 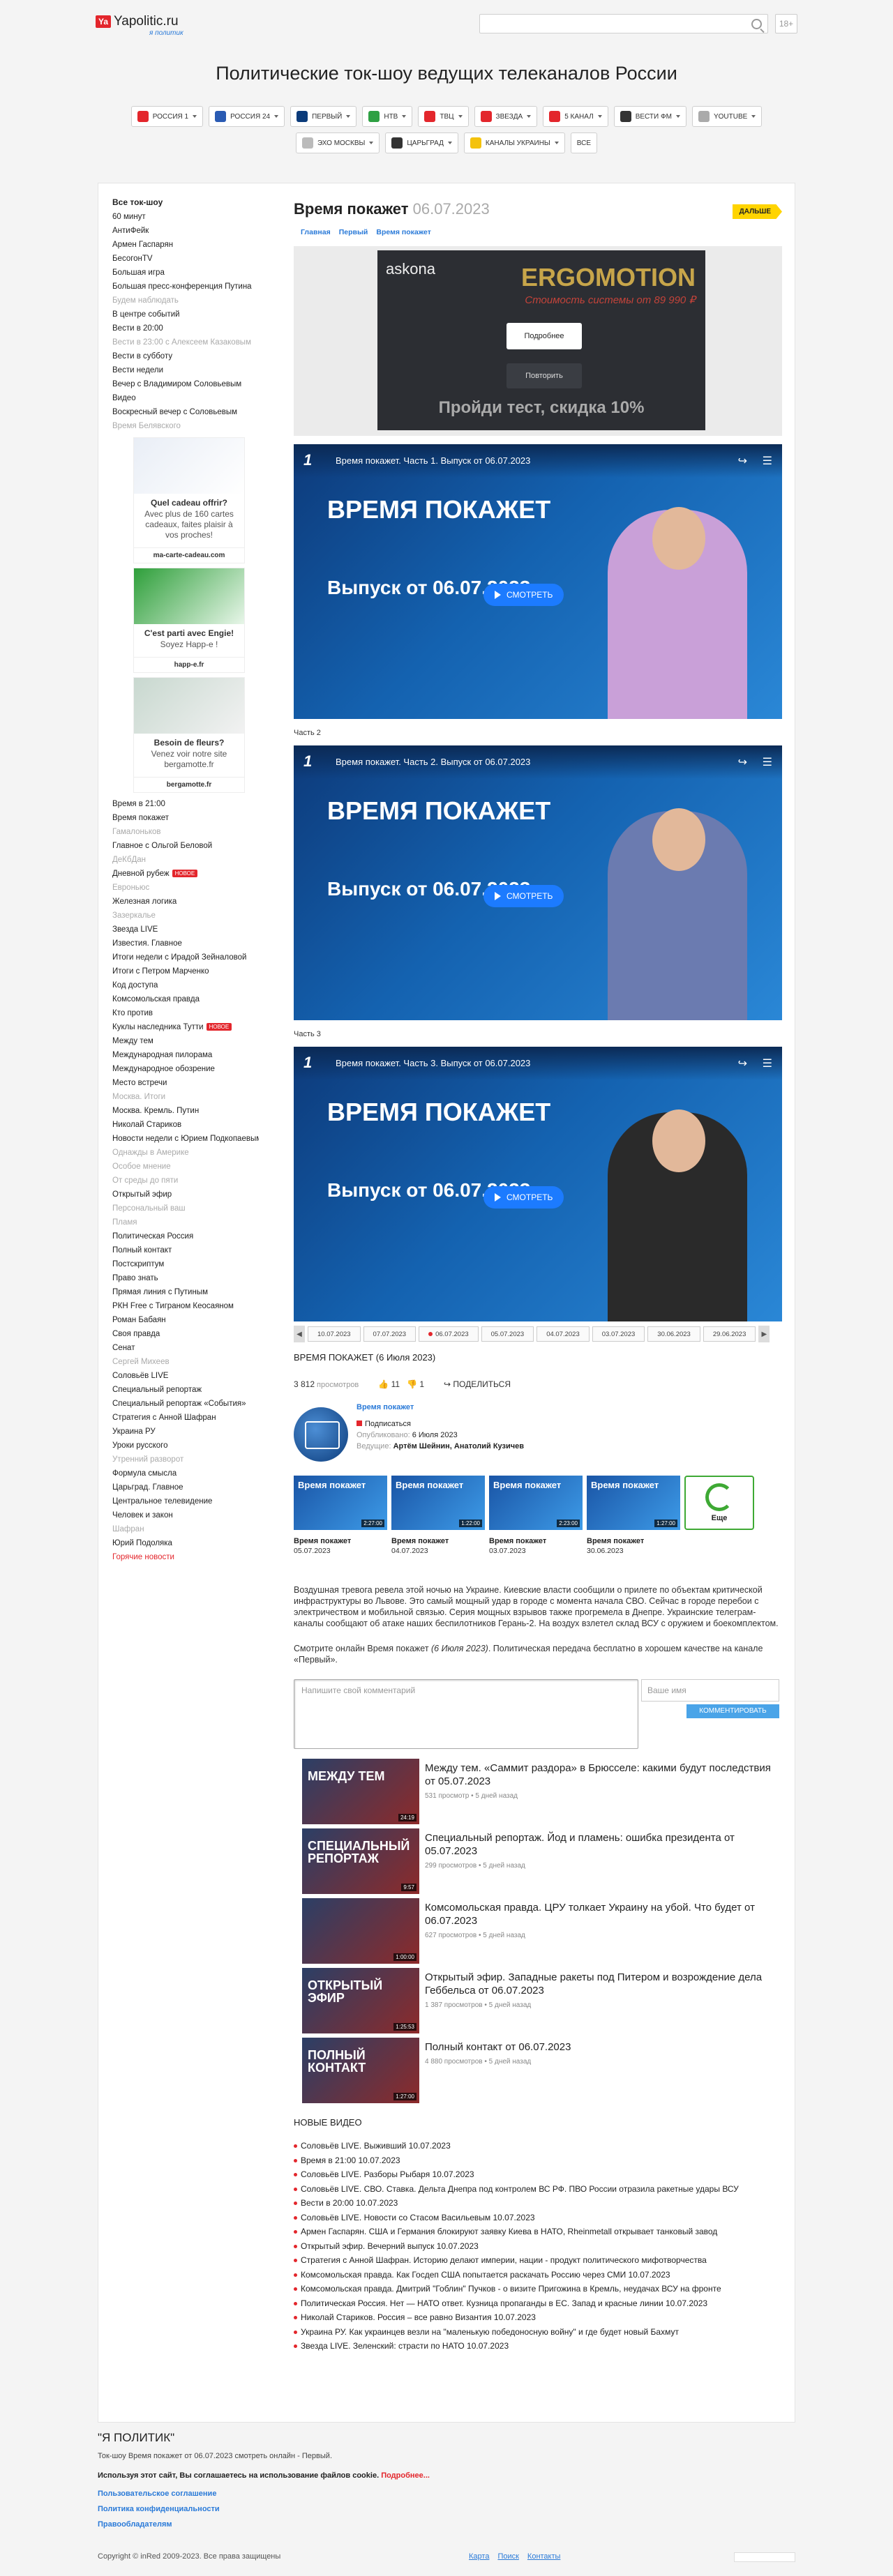 I want to click on menu-icon: ☰, so click(x=767, y=762).